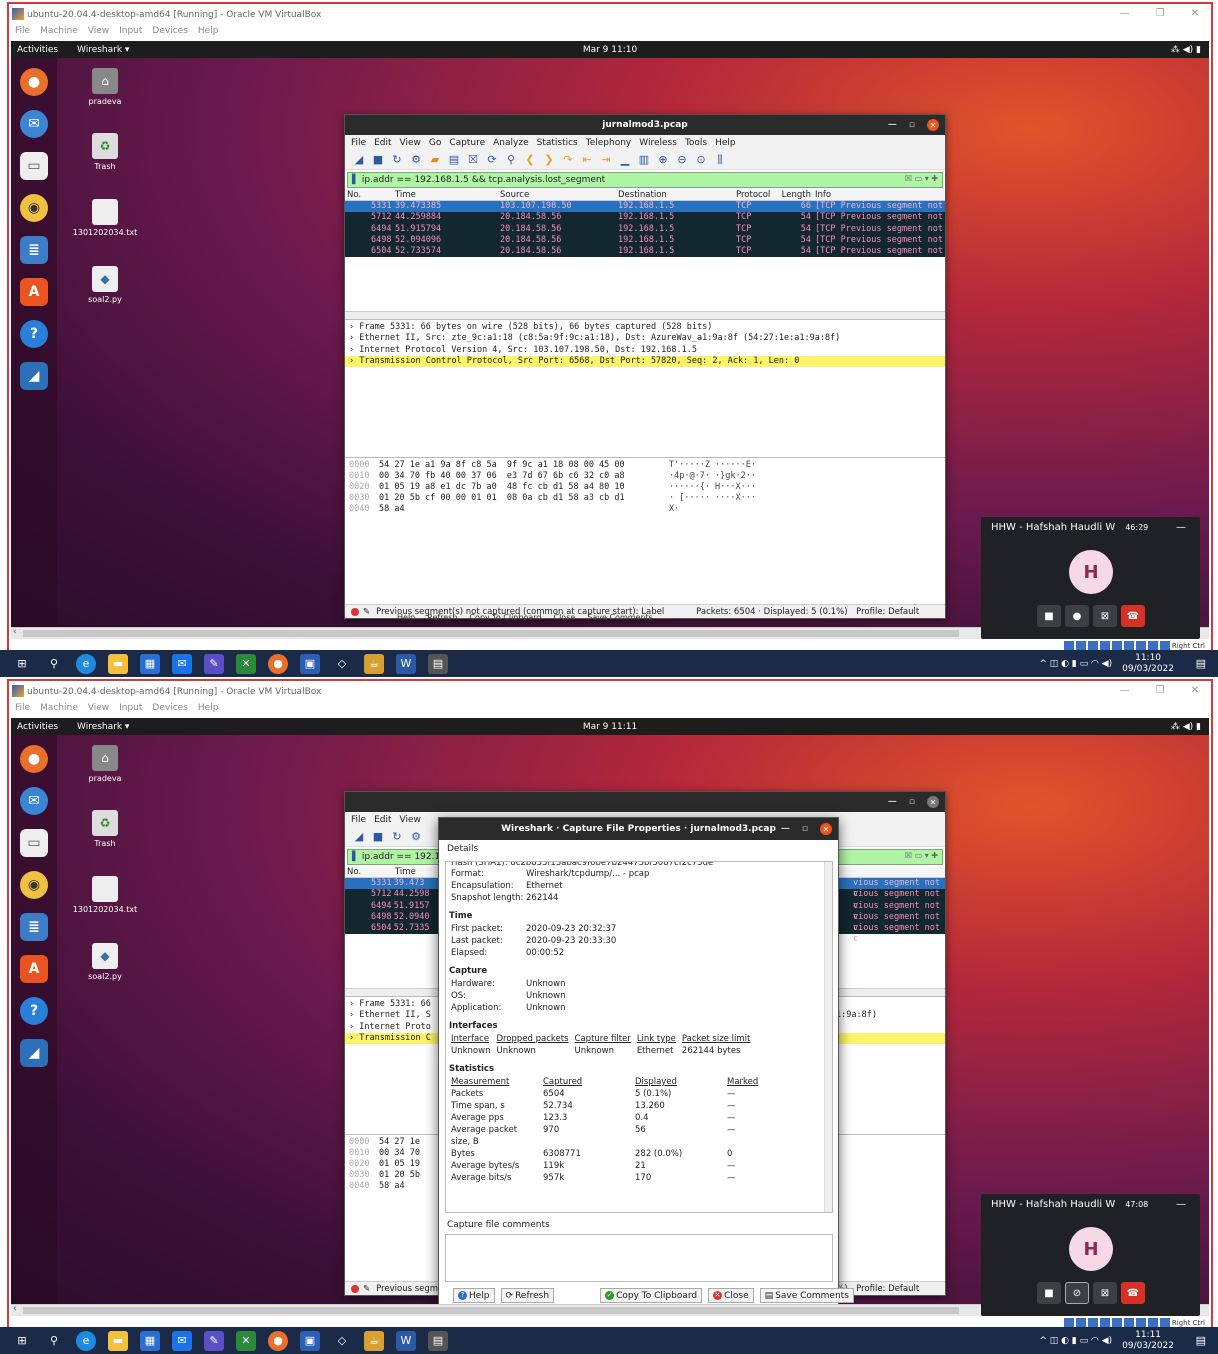  What do you see at coordinates (610, 50) in the screenshot?
I see `topbar-clock: Mar 9 11:10` at bounding box center [610, 50].